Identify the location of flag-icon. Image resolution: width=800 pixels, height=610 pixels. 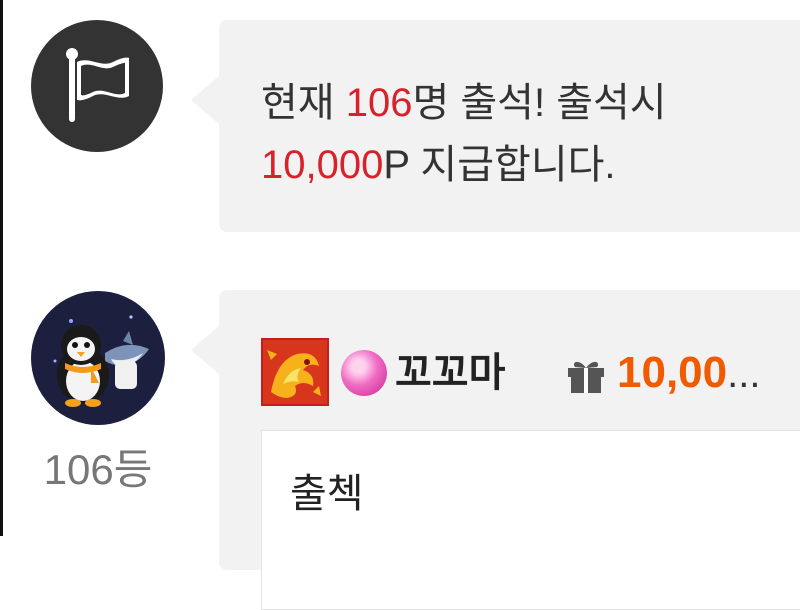
(97, 85).